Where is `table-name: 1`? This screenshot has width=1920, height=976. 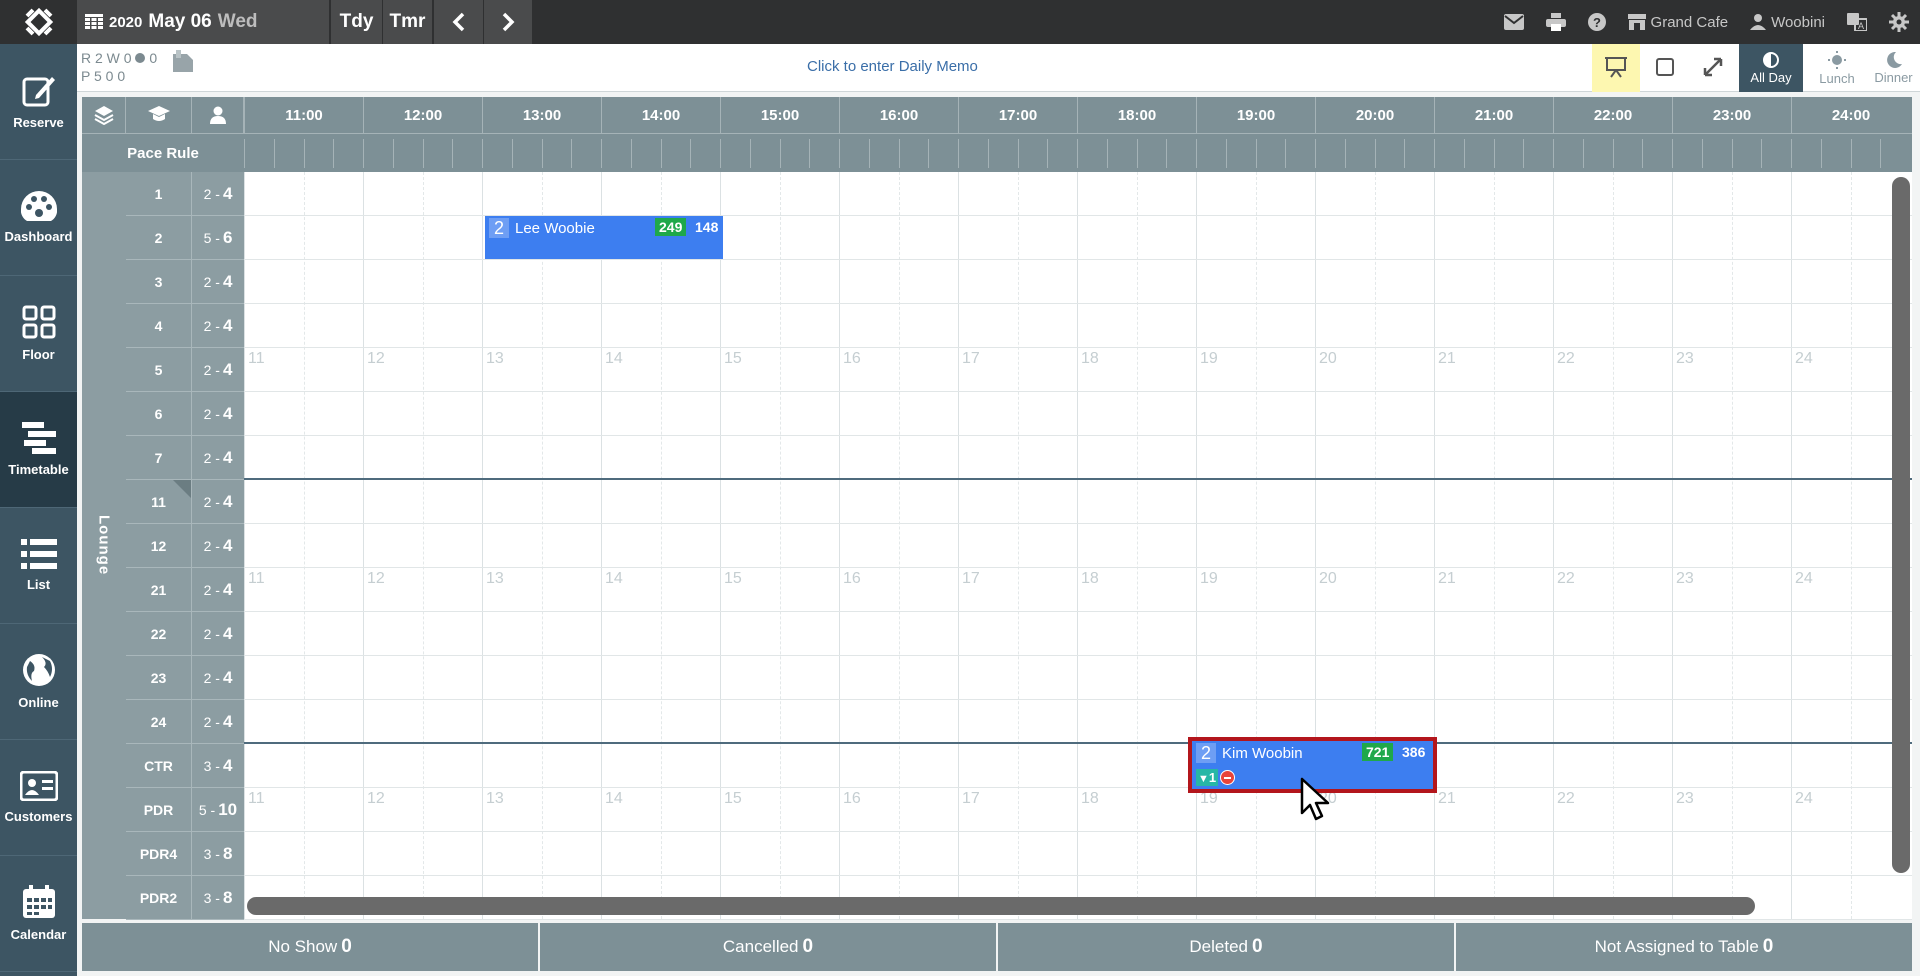 table-name: 1 is located at coordinates (159, 194).